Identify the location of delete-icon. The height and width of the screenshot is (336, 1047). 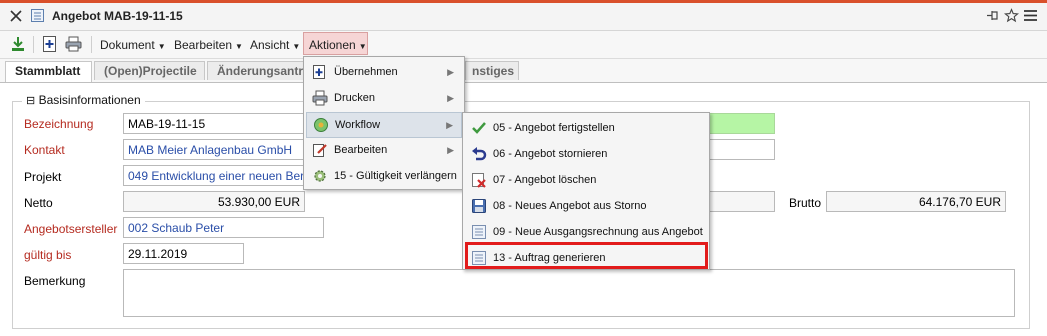
(479, 180).